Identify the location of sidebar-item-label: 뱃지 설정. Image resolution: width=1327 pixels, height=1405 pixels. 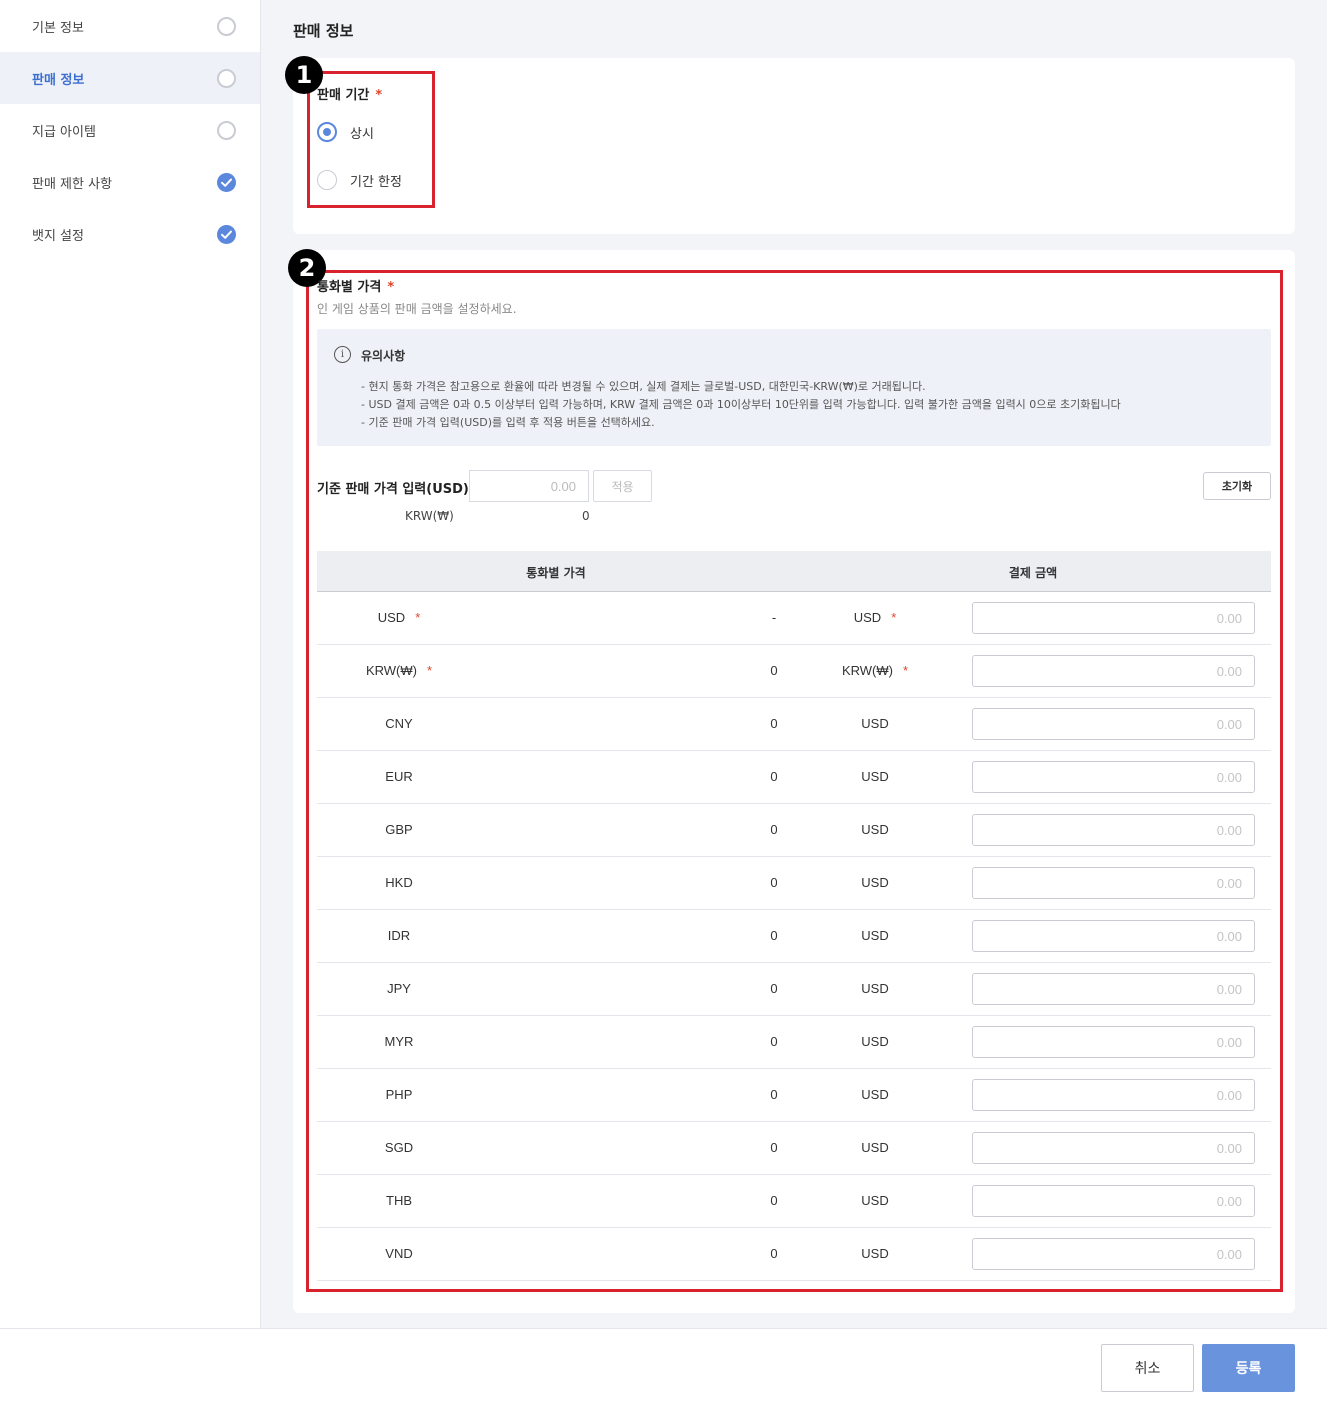
(58, 236).